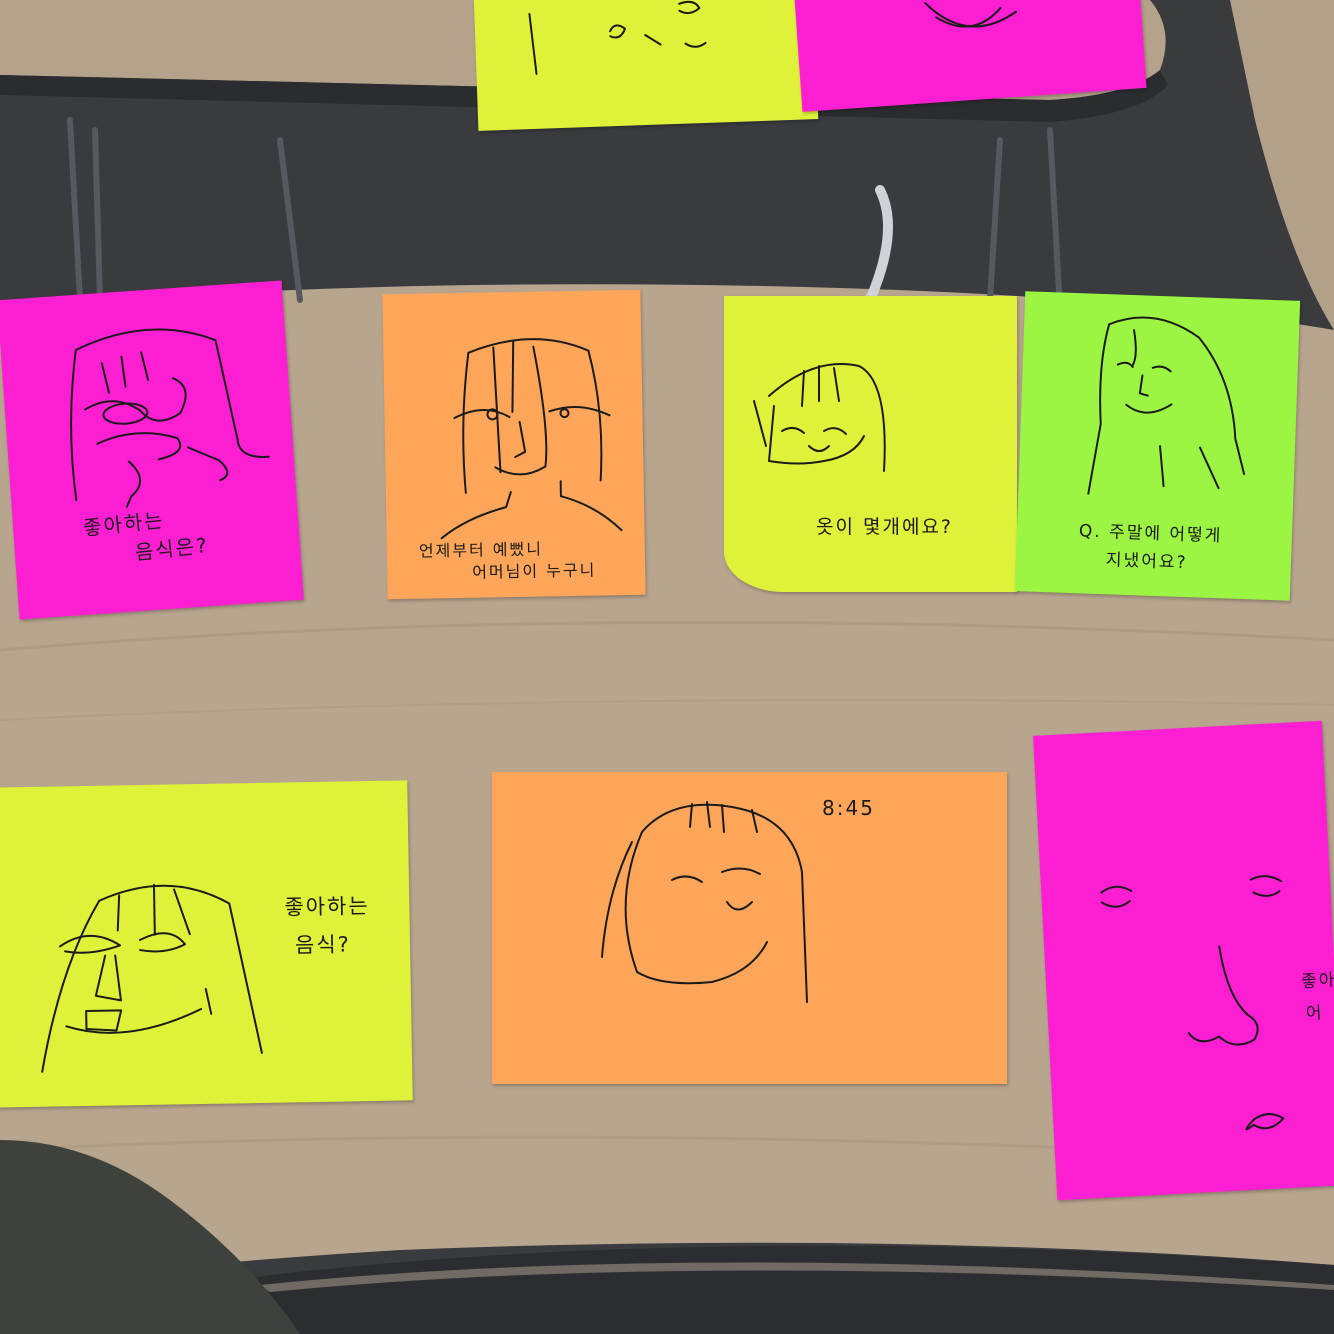 The image size is (1334, 1334). Describe the element at coordinates (514, 444) in the screenshot. I see `note-orange-top: 언제부터 예뻤니 어머님이 누구니` at that location.